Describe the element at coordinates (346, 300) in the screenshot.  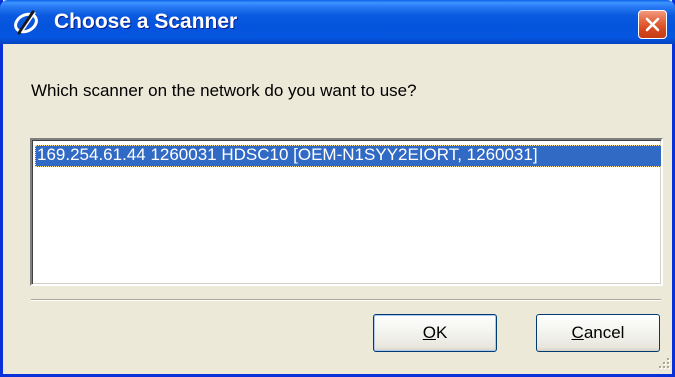
I see `separator` at that location.